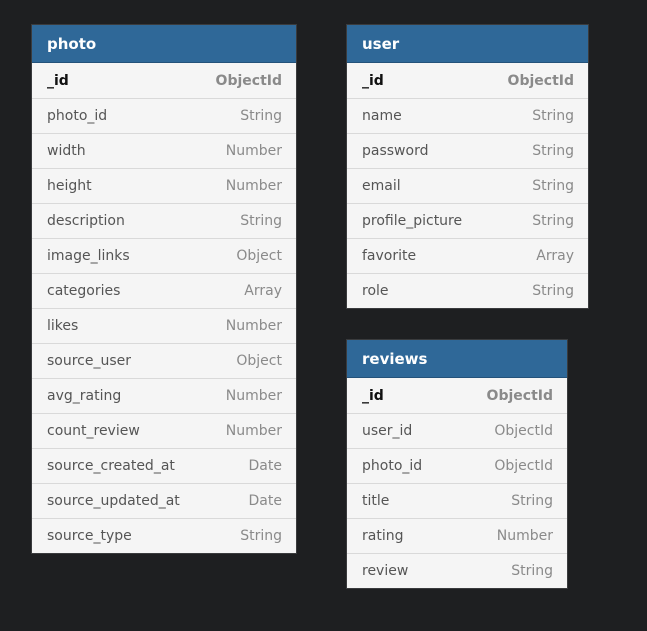 This screenshot has width=647, height=631. I want to click on field-name: height, so click(69, 186).